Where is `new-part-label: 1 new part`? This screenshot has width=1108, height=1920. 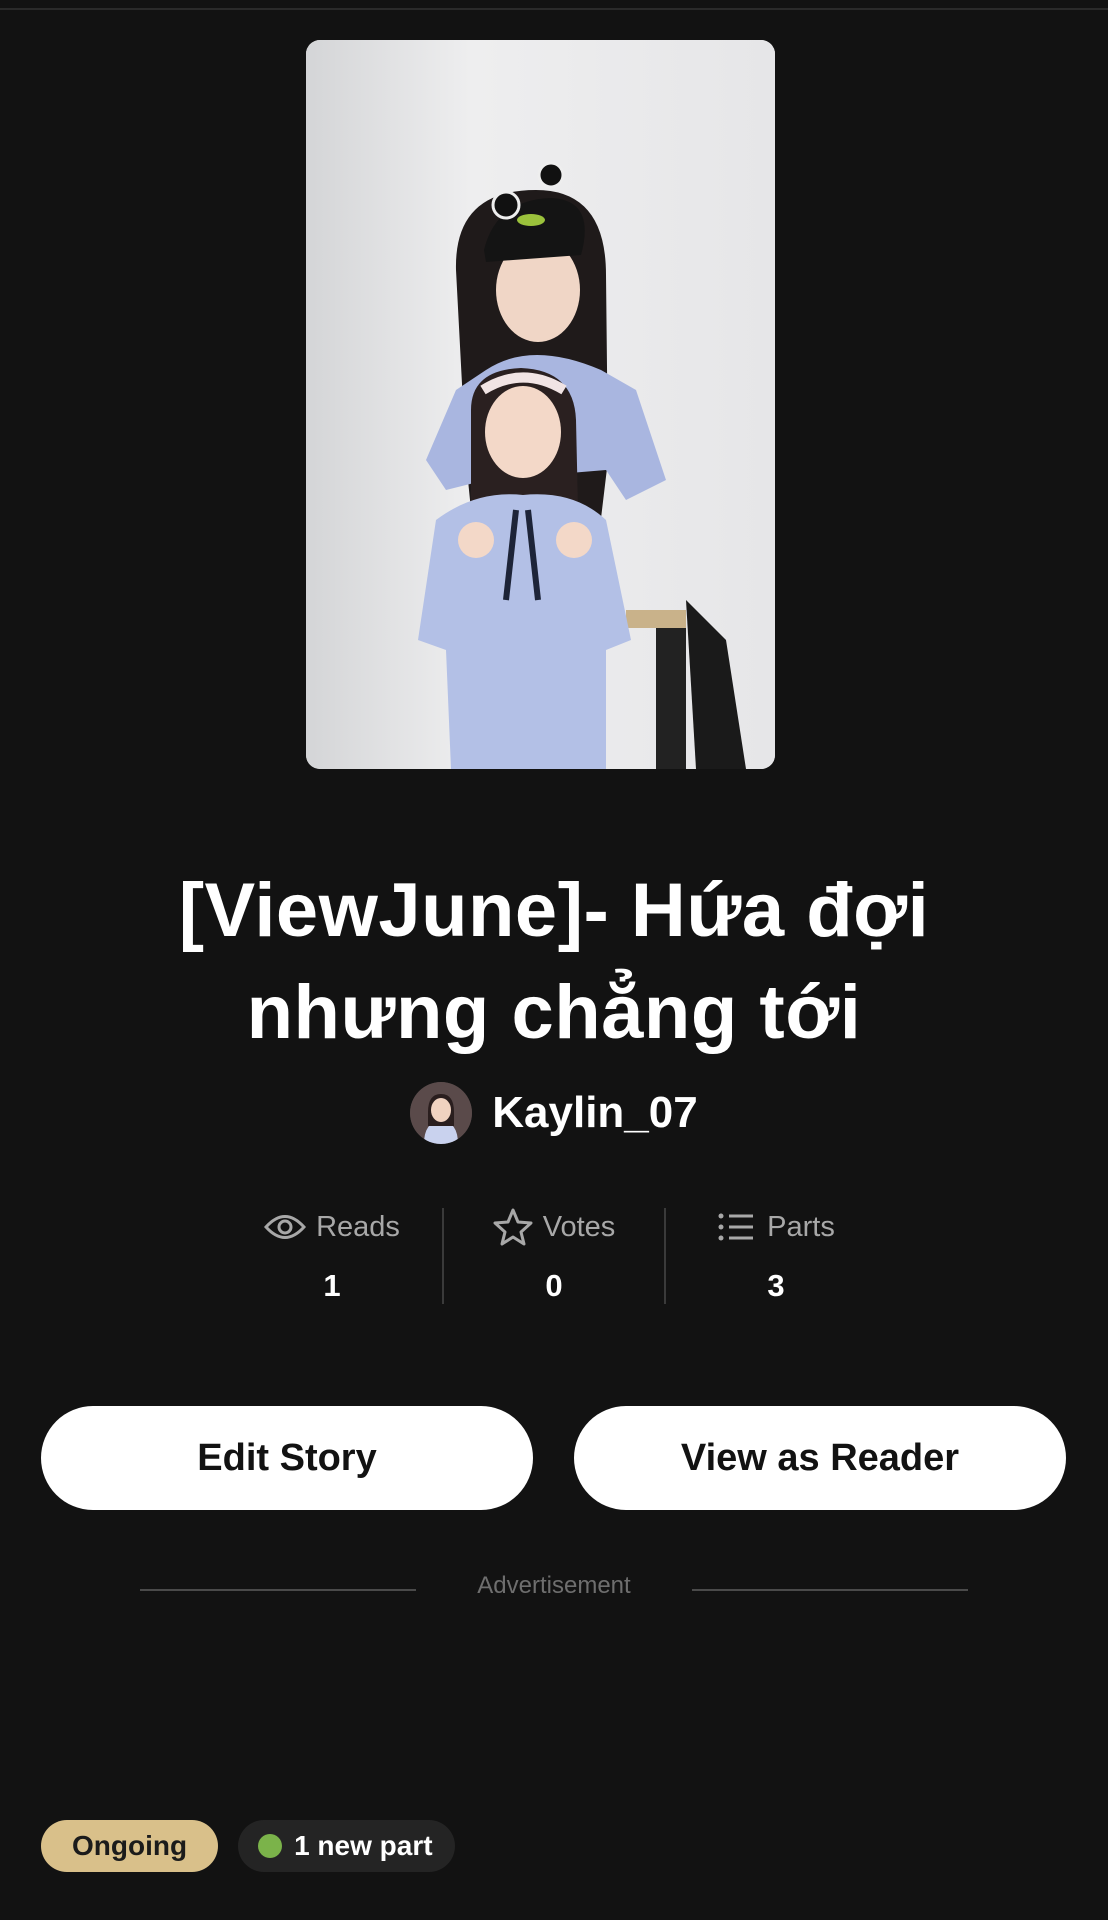 new-part-label: 1 new part is located at coordinates (363, 1845).